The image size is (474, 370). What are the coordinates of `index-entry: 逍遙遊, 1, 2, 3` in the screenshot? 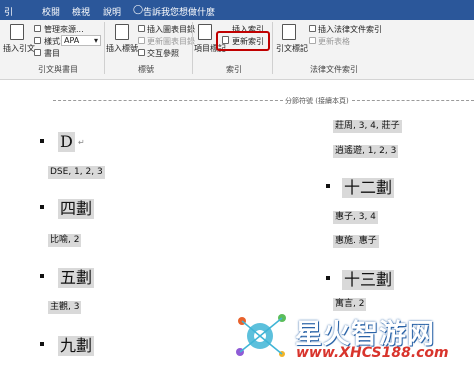 It's located at (366, 151).